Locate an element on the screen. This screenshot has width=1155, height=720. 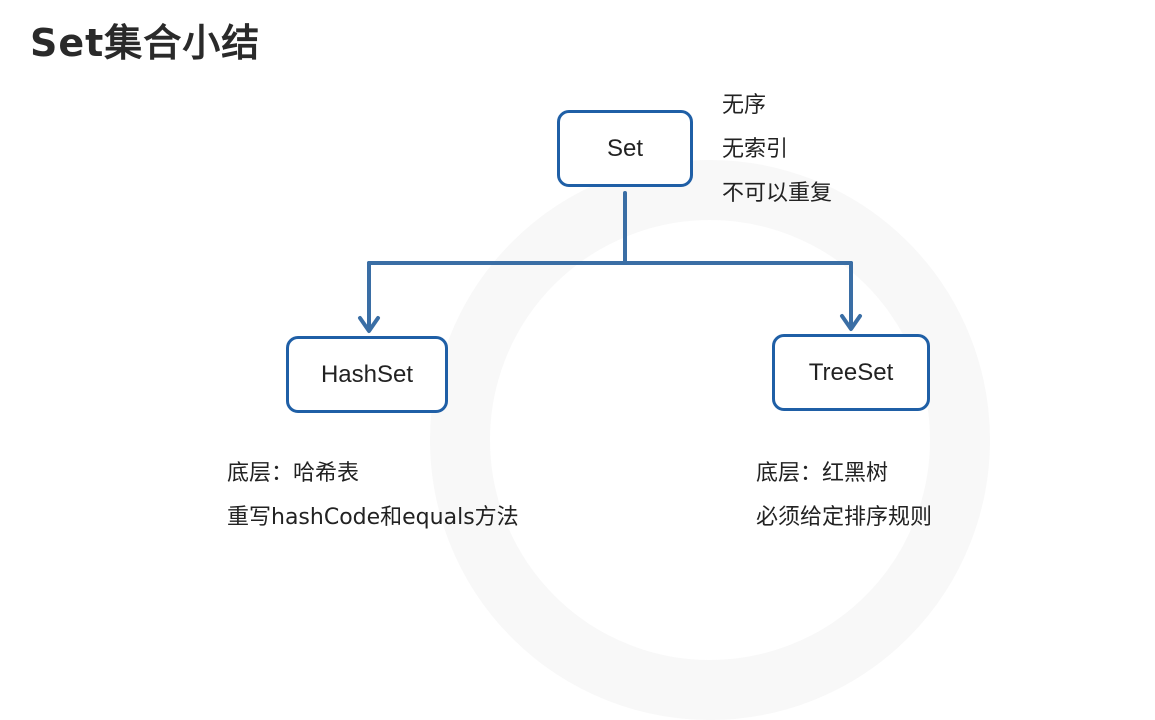
treeset-node-label: TreeSet is located at coordinates (851, 372).